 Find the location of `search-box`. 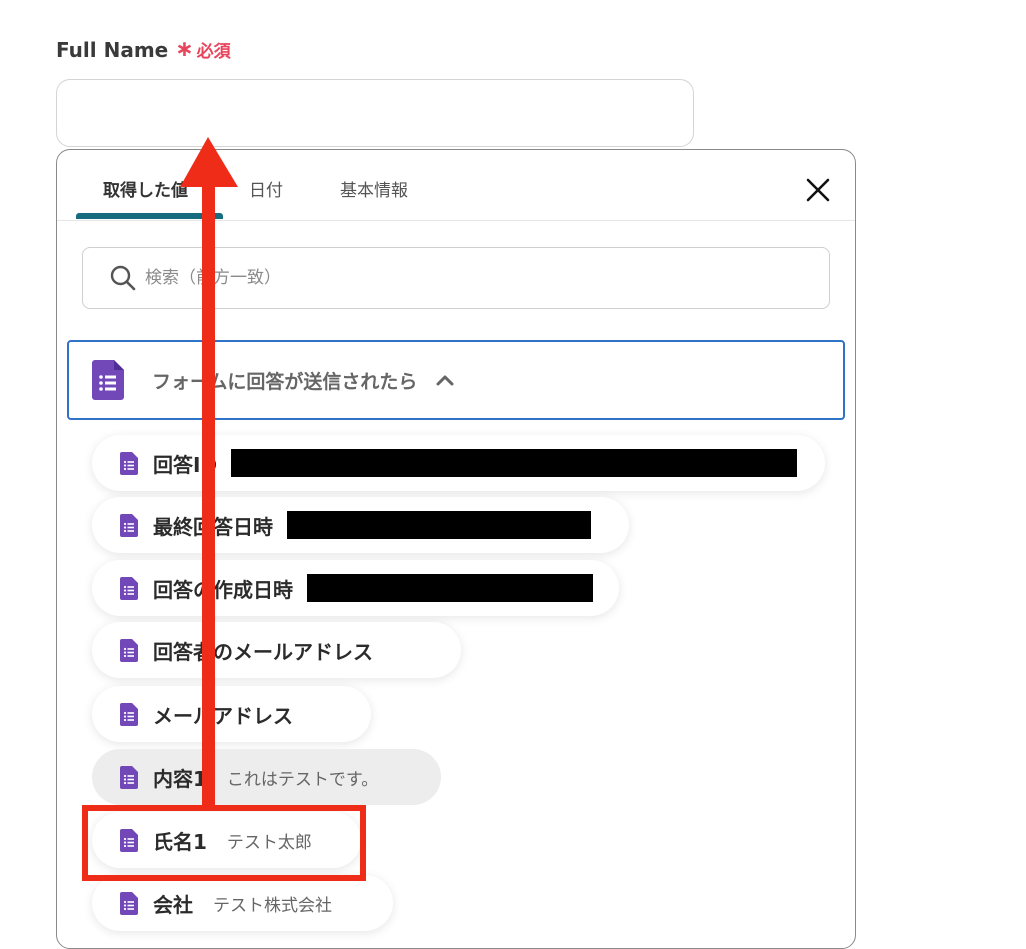

search-box is located at coordinates (456, 278).